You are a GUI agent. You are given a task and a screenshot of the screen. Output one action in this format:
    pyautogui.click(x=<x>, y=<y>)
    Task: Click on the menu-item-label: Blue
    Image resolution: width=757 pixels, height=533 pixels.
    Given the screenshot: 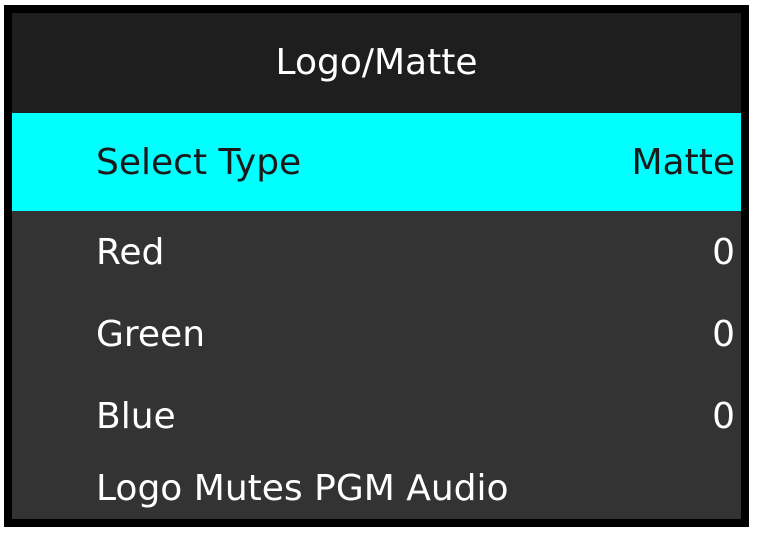 What is the action you would take?
    pyautogui.click(x=136, y=416)
    